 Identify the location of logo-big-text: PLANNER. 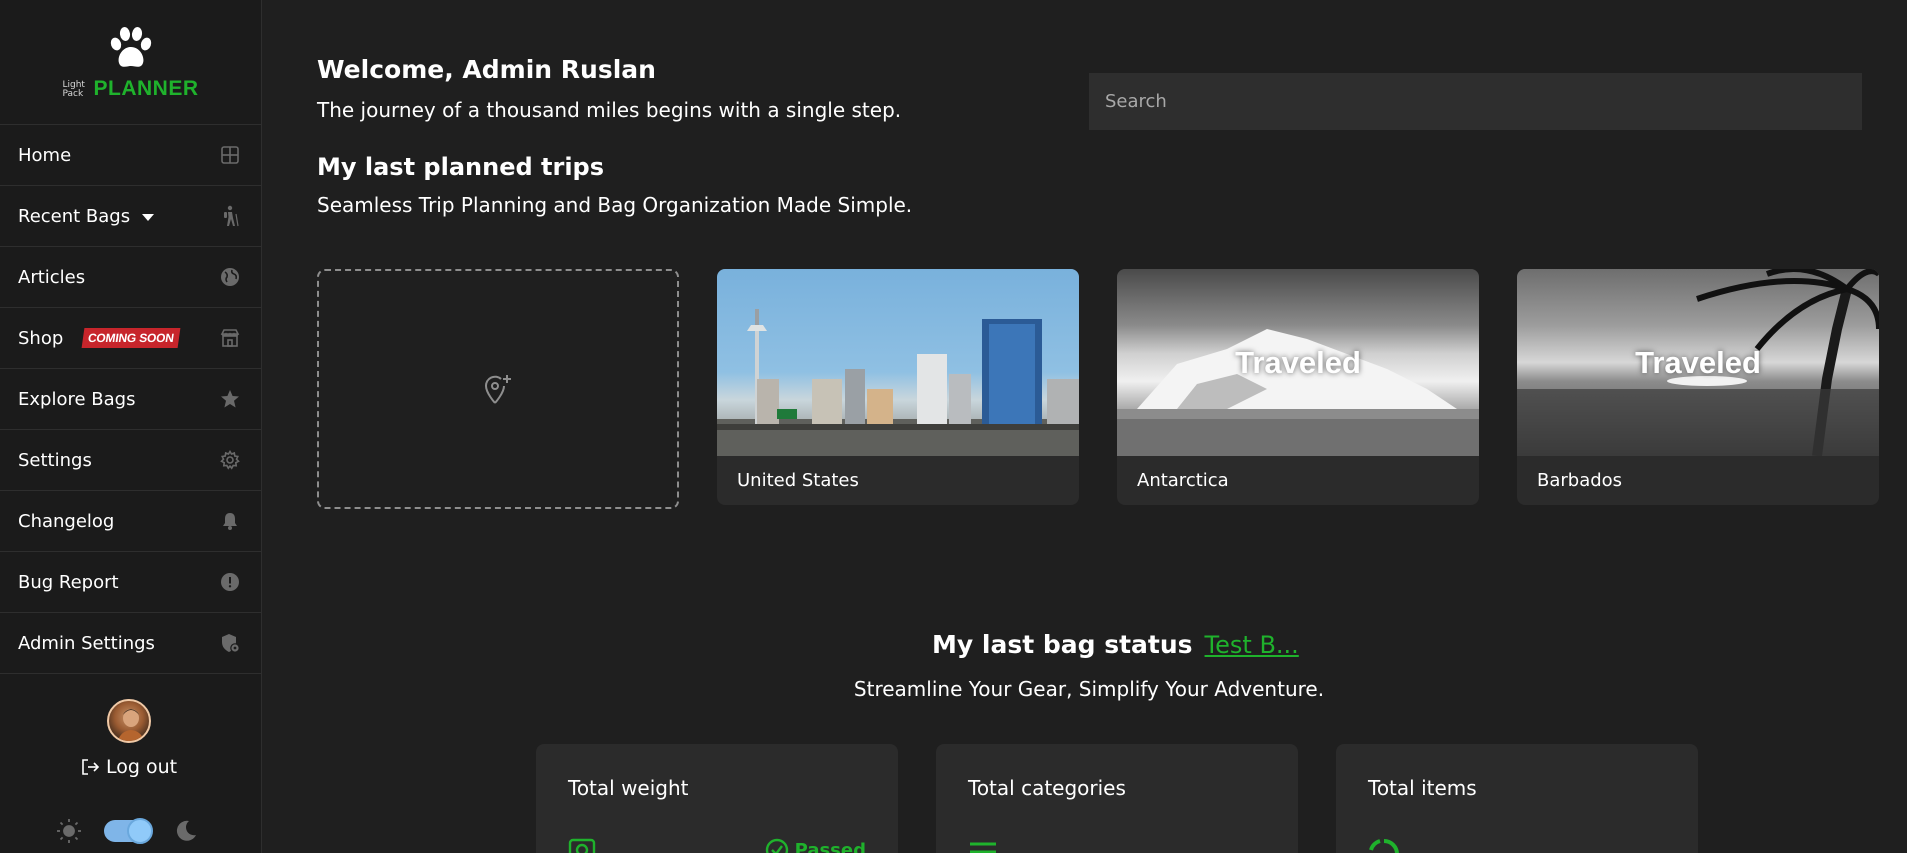
(146, 88).